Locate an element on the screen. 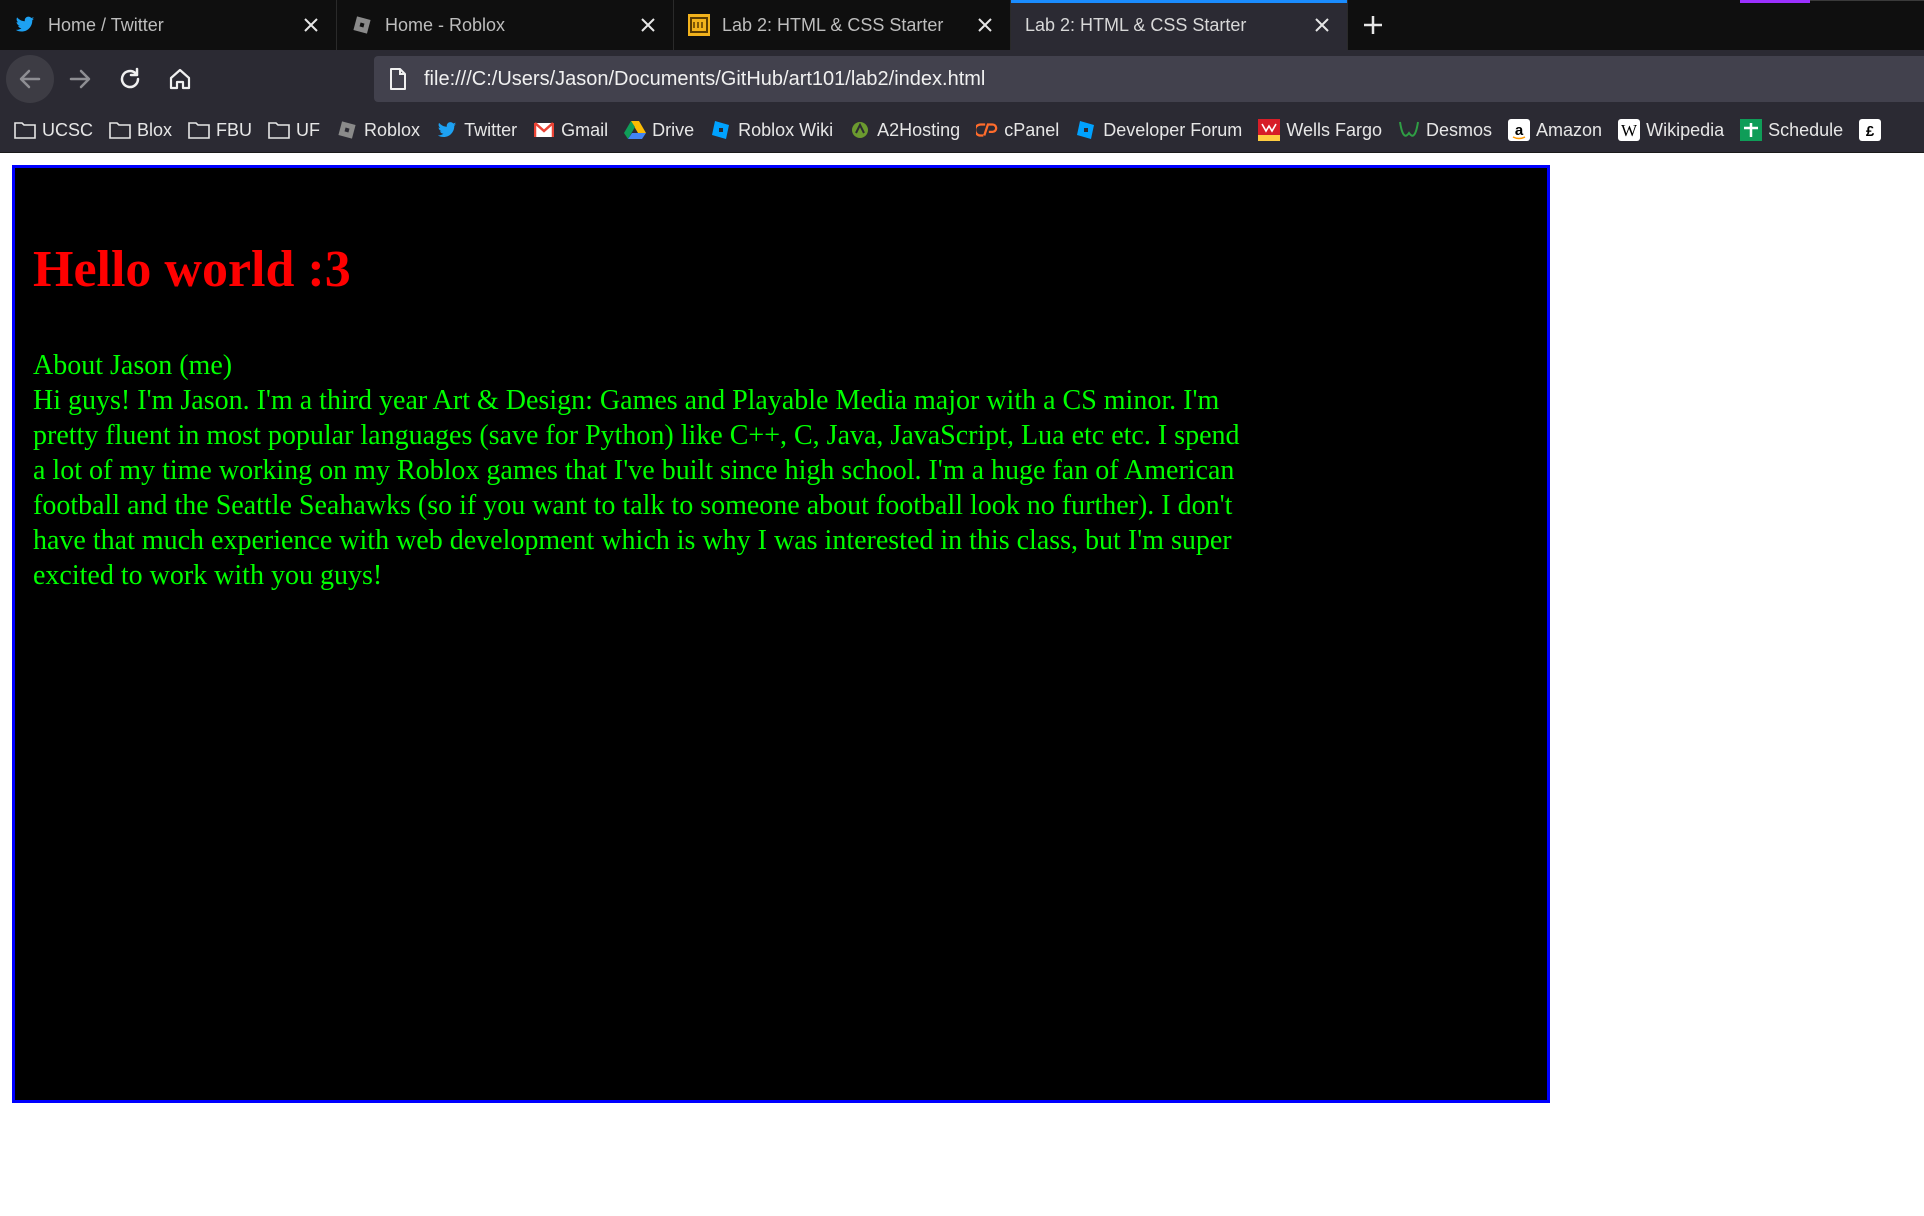 This screenshot has width=1924, height=1216. wikipedia-icon: W is located at coordinates (1629, 130).